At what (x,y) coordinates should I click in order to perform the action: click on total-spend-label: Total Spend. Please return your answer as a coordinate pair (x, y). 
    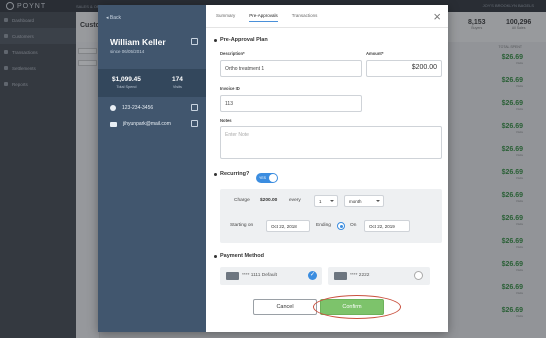
    Looking at the image, I should click on (126, 87).